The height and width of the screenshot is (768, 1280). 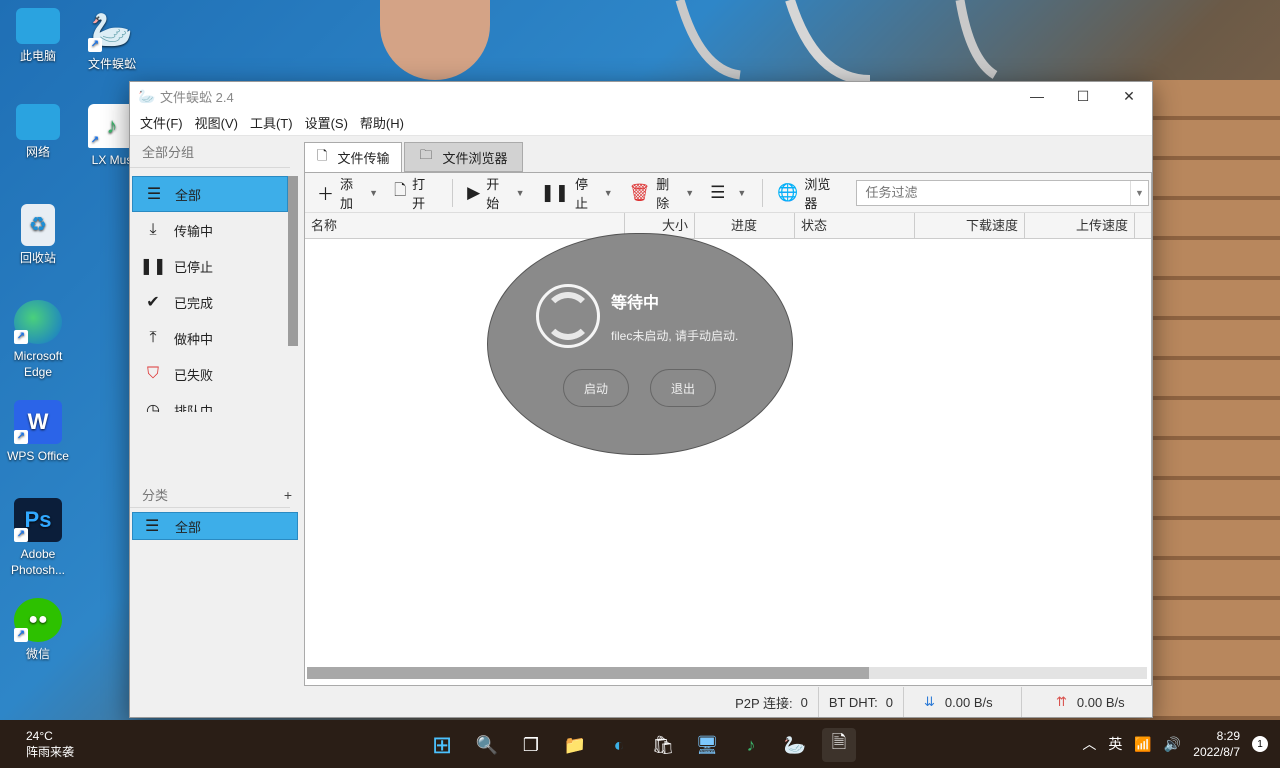 I want to click on desktop-icon-wechat: ●● ↗ 微信, so click(x=38, y=630).